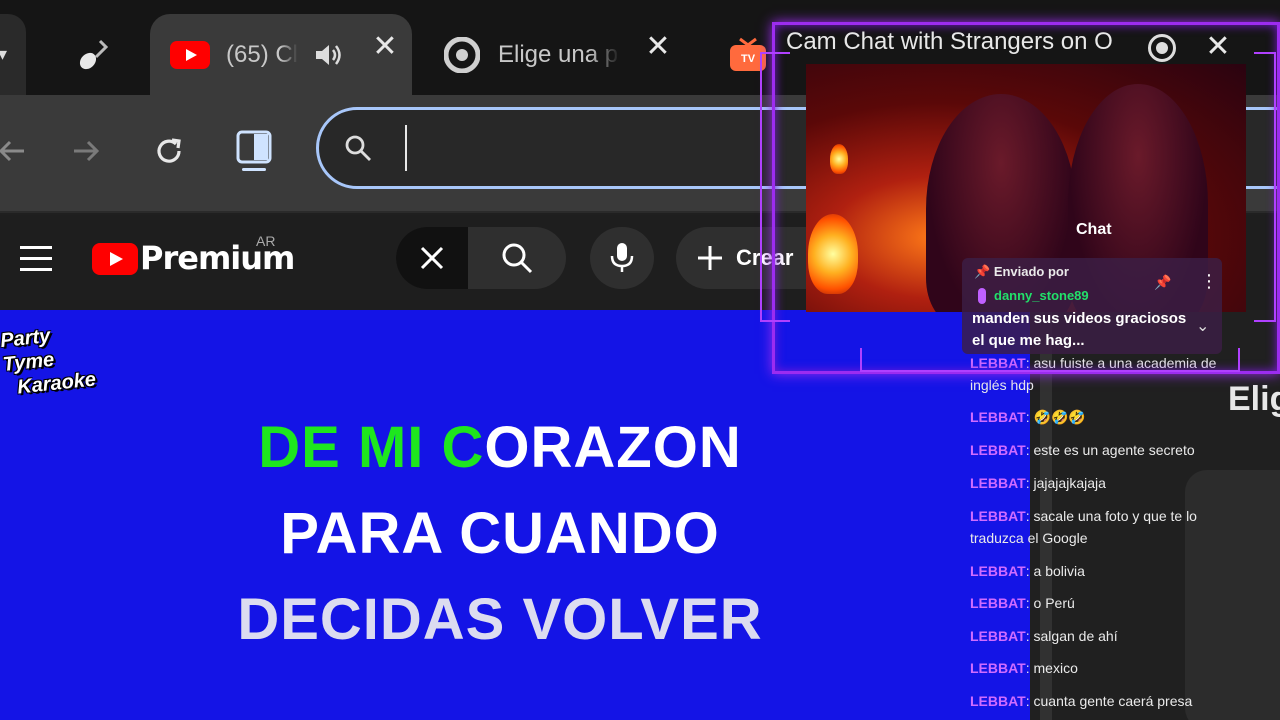 This screenshot has width=1280, height=720. What do you see at coordinates (1094, 229) in the screenshot?
I see `chat-title: Chat` at bounding box center [1094, 229].